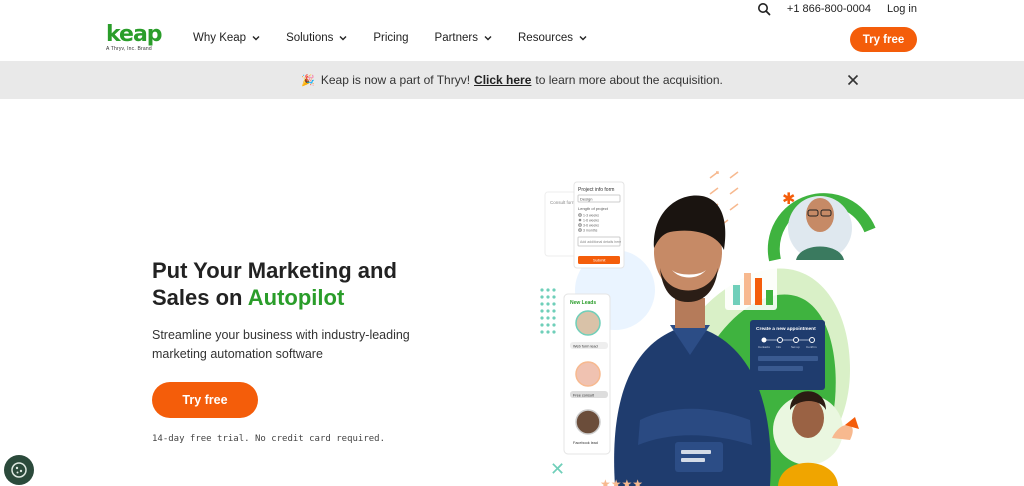 The image size is (1024, 486). I want to click on form-option: 3 months, so click(590, 230).